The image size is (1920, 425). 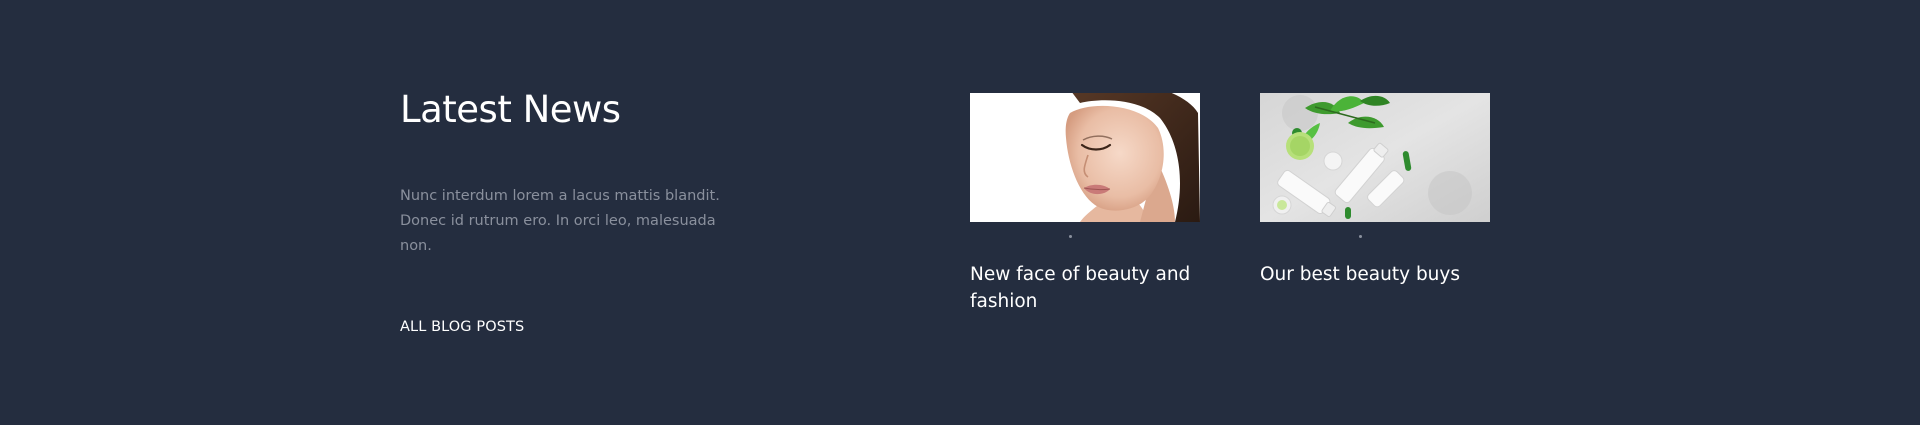 What do you see at coordinates (1375, 274) in the screenshot?
I see `blog-post-title: Our best beauty buys` at bounding box center [1375, 274].